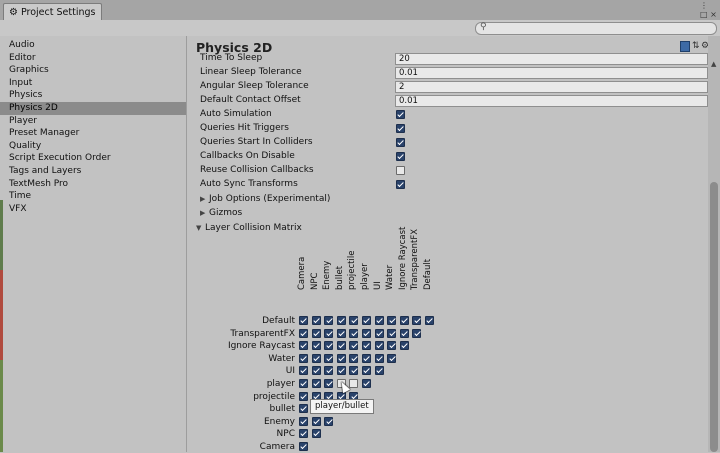 Image resolution: width=720 pixels, height=453 pixels. What do you see at coordinates (379, 320) in the screenshot?
I see `matrix-checkbox-default-ui` at bounding box center [379, 320].